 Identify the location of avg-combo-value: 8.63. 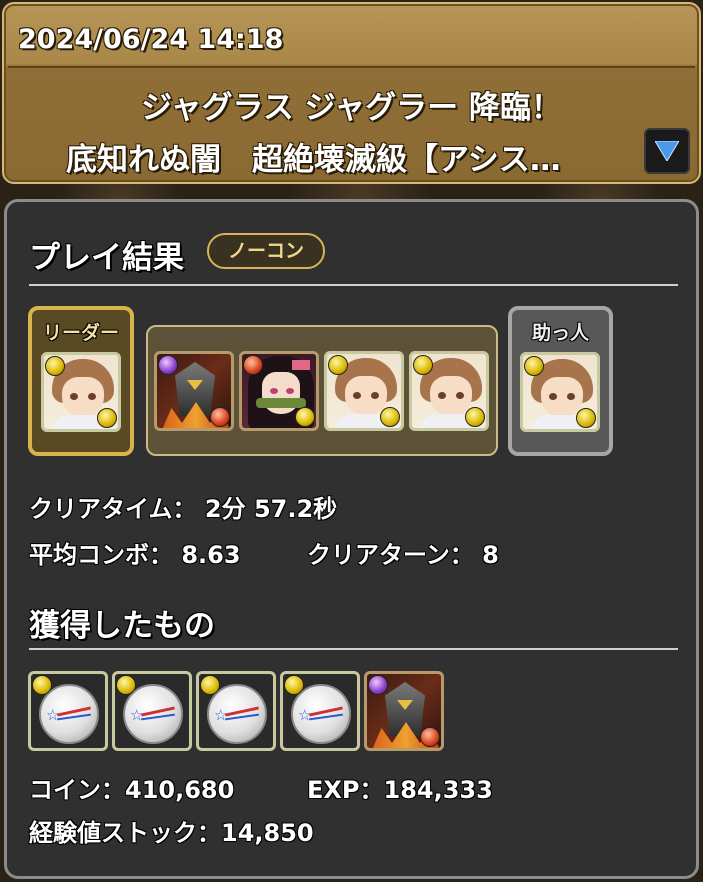
(211, 555).